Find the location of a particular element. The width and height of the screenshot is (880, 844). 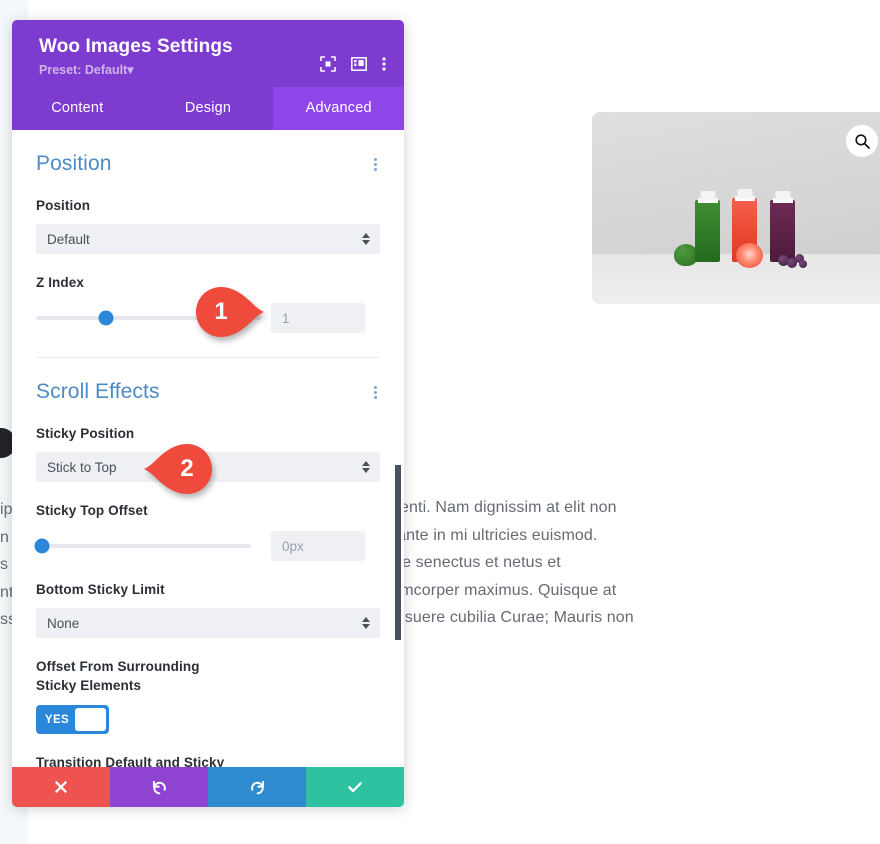

modal-header-actions is located at coordinates (353, 64).